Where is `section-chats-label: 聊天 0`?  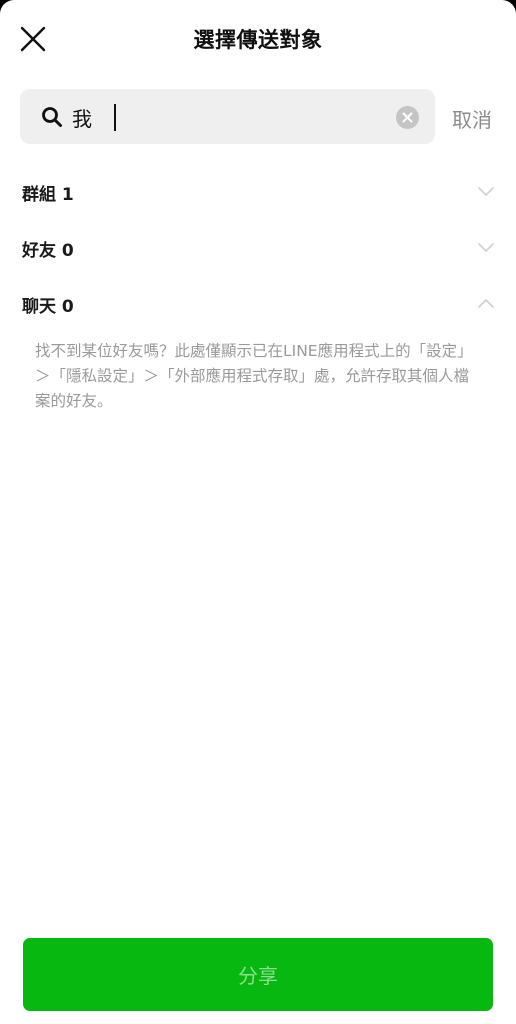 section-chats-label: 聊天 0 is located at coordinates (48, 307).